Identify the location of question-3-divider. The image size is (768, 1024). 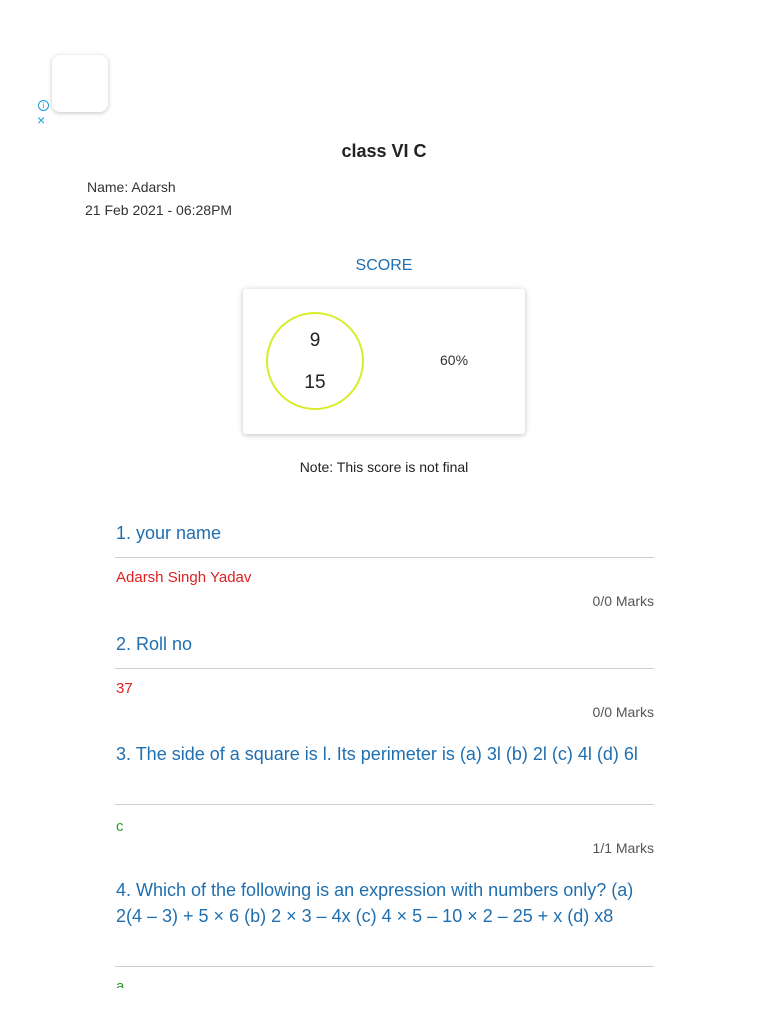
(384, 804).